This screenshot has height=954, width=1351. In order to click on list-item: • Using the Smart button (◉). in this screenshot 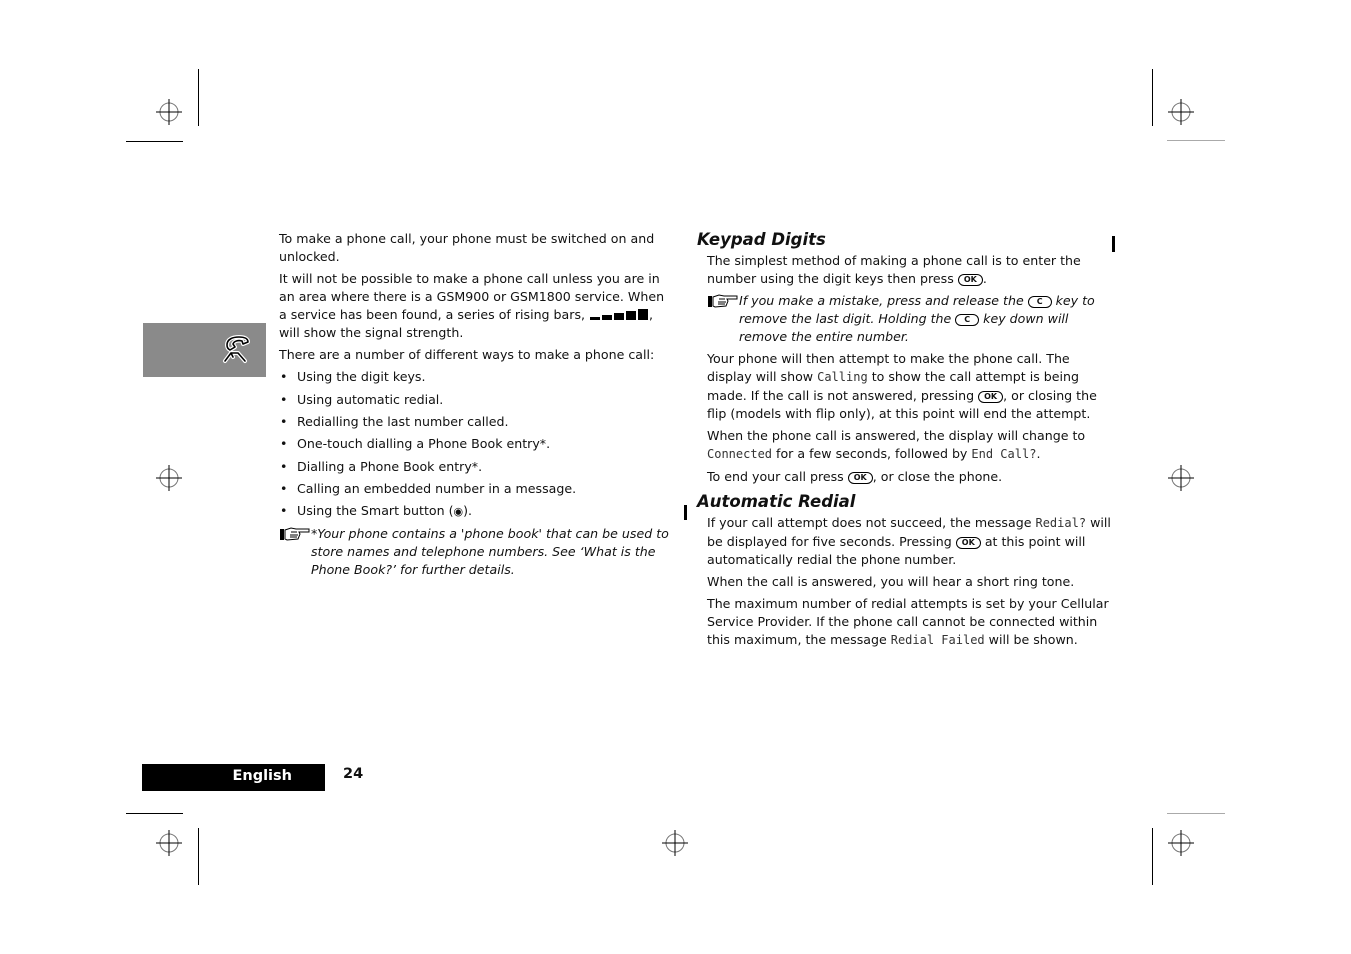, I will do `click(376, 511)`.